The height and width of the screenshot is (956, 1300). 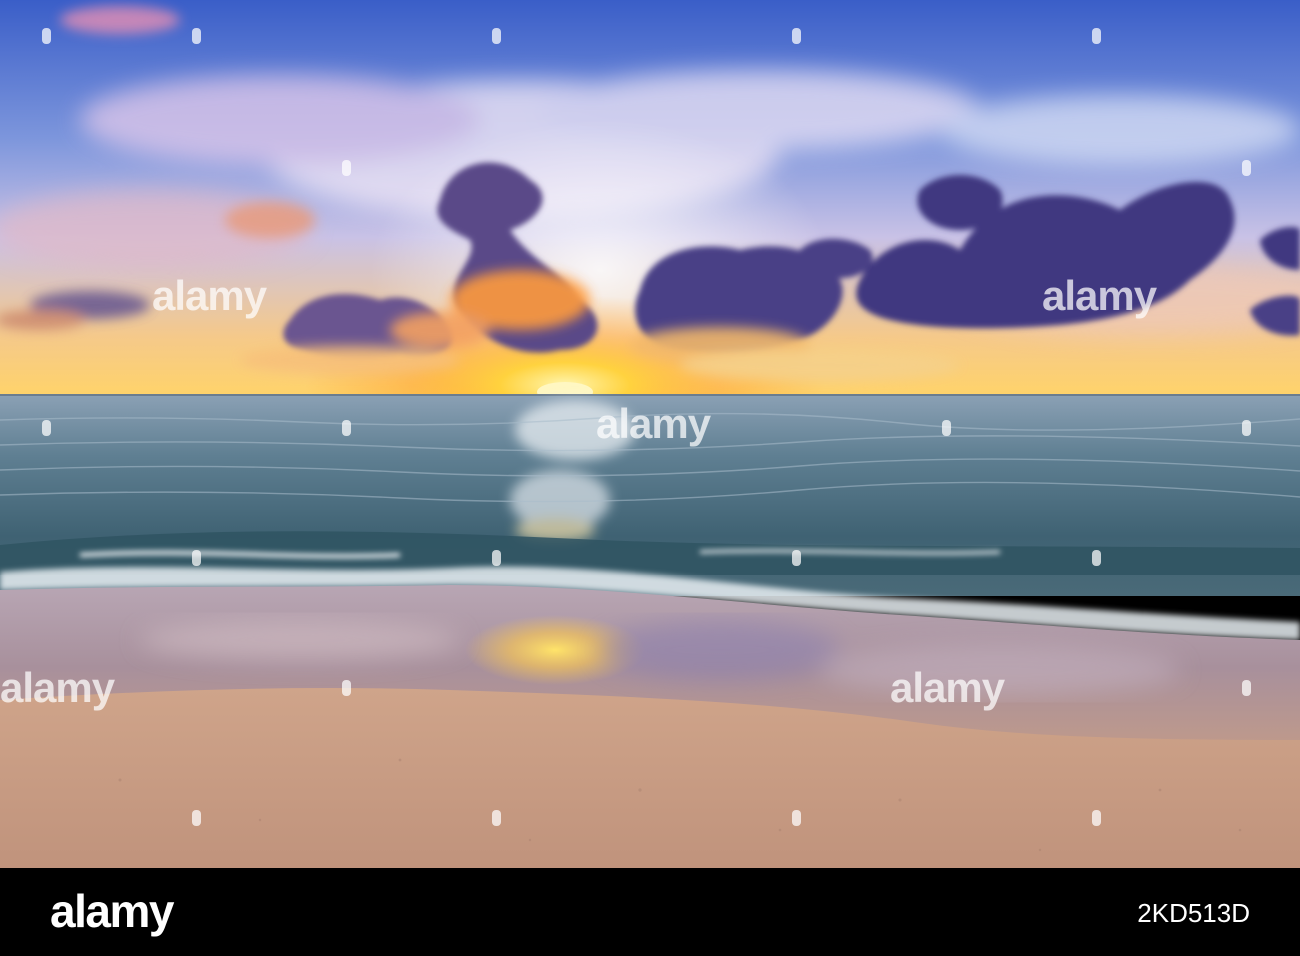 What do you see at coordinates (650, 912) in the screenshot?
I see `footer-bar: alamy 2KD513D` at bounding box center [650, 912].